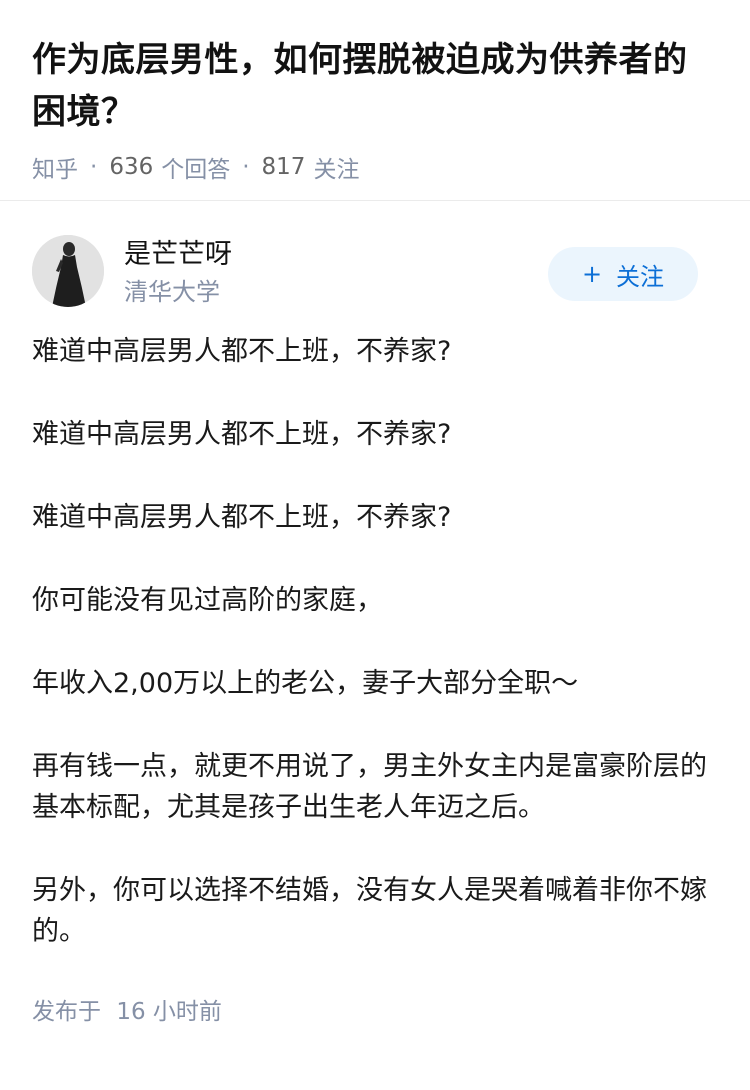 This screenshot has width=750, height=1090. What do you see at coordinates (178, 255) in the screenshot?
I see `author-name: 是芒芒呀` at bounding box center [178, 255].